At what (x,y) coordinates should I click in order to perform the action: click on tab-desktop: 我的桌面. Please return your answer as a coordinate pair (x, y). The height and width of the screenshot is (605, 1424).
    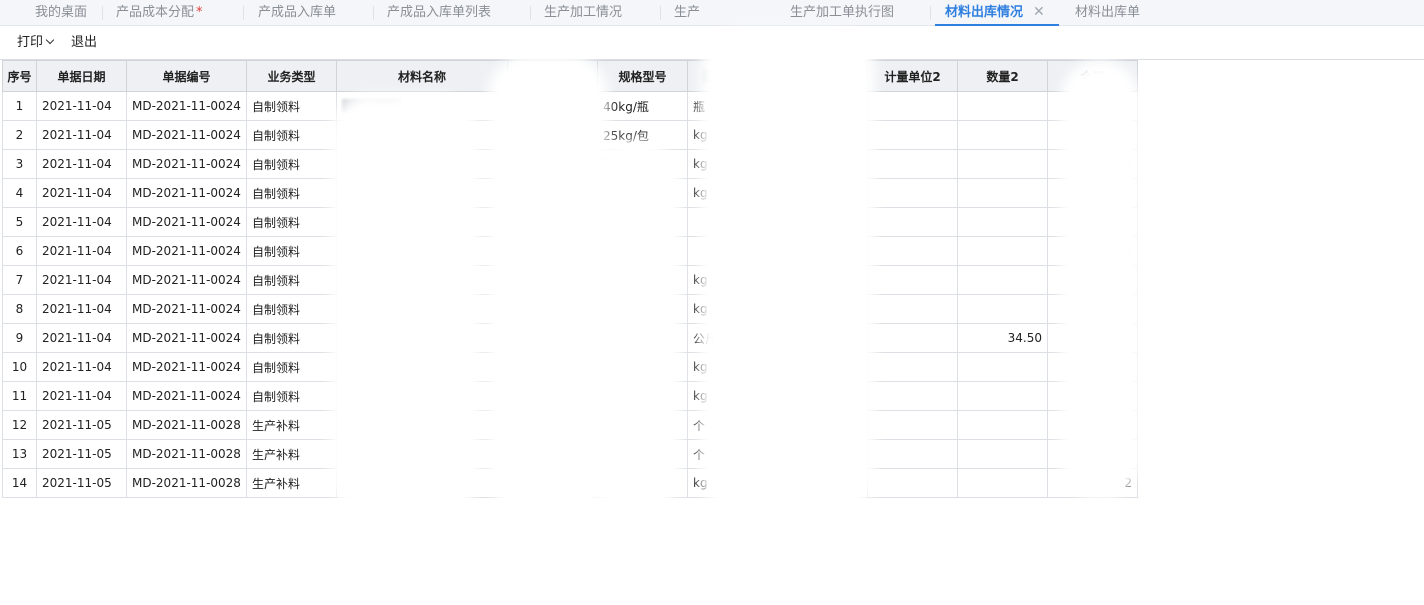
    Looking at the image, I should click on (61, 12).